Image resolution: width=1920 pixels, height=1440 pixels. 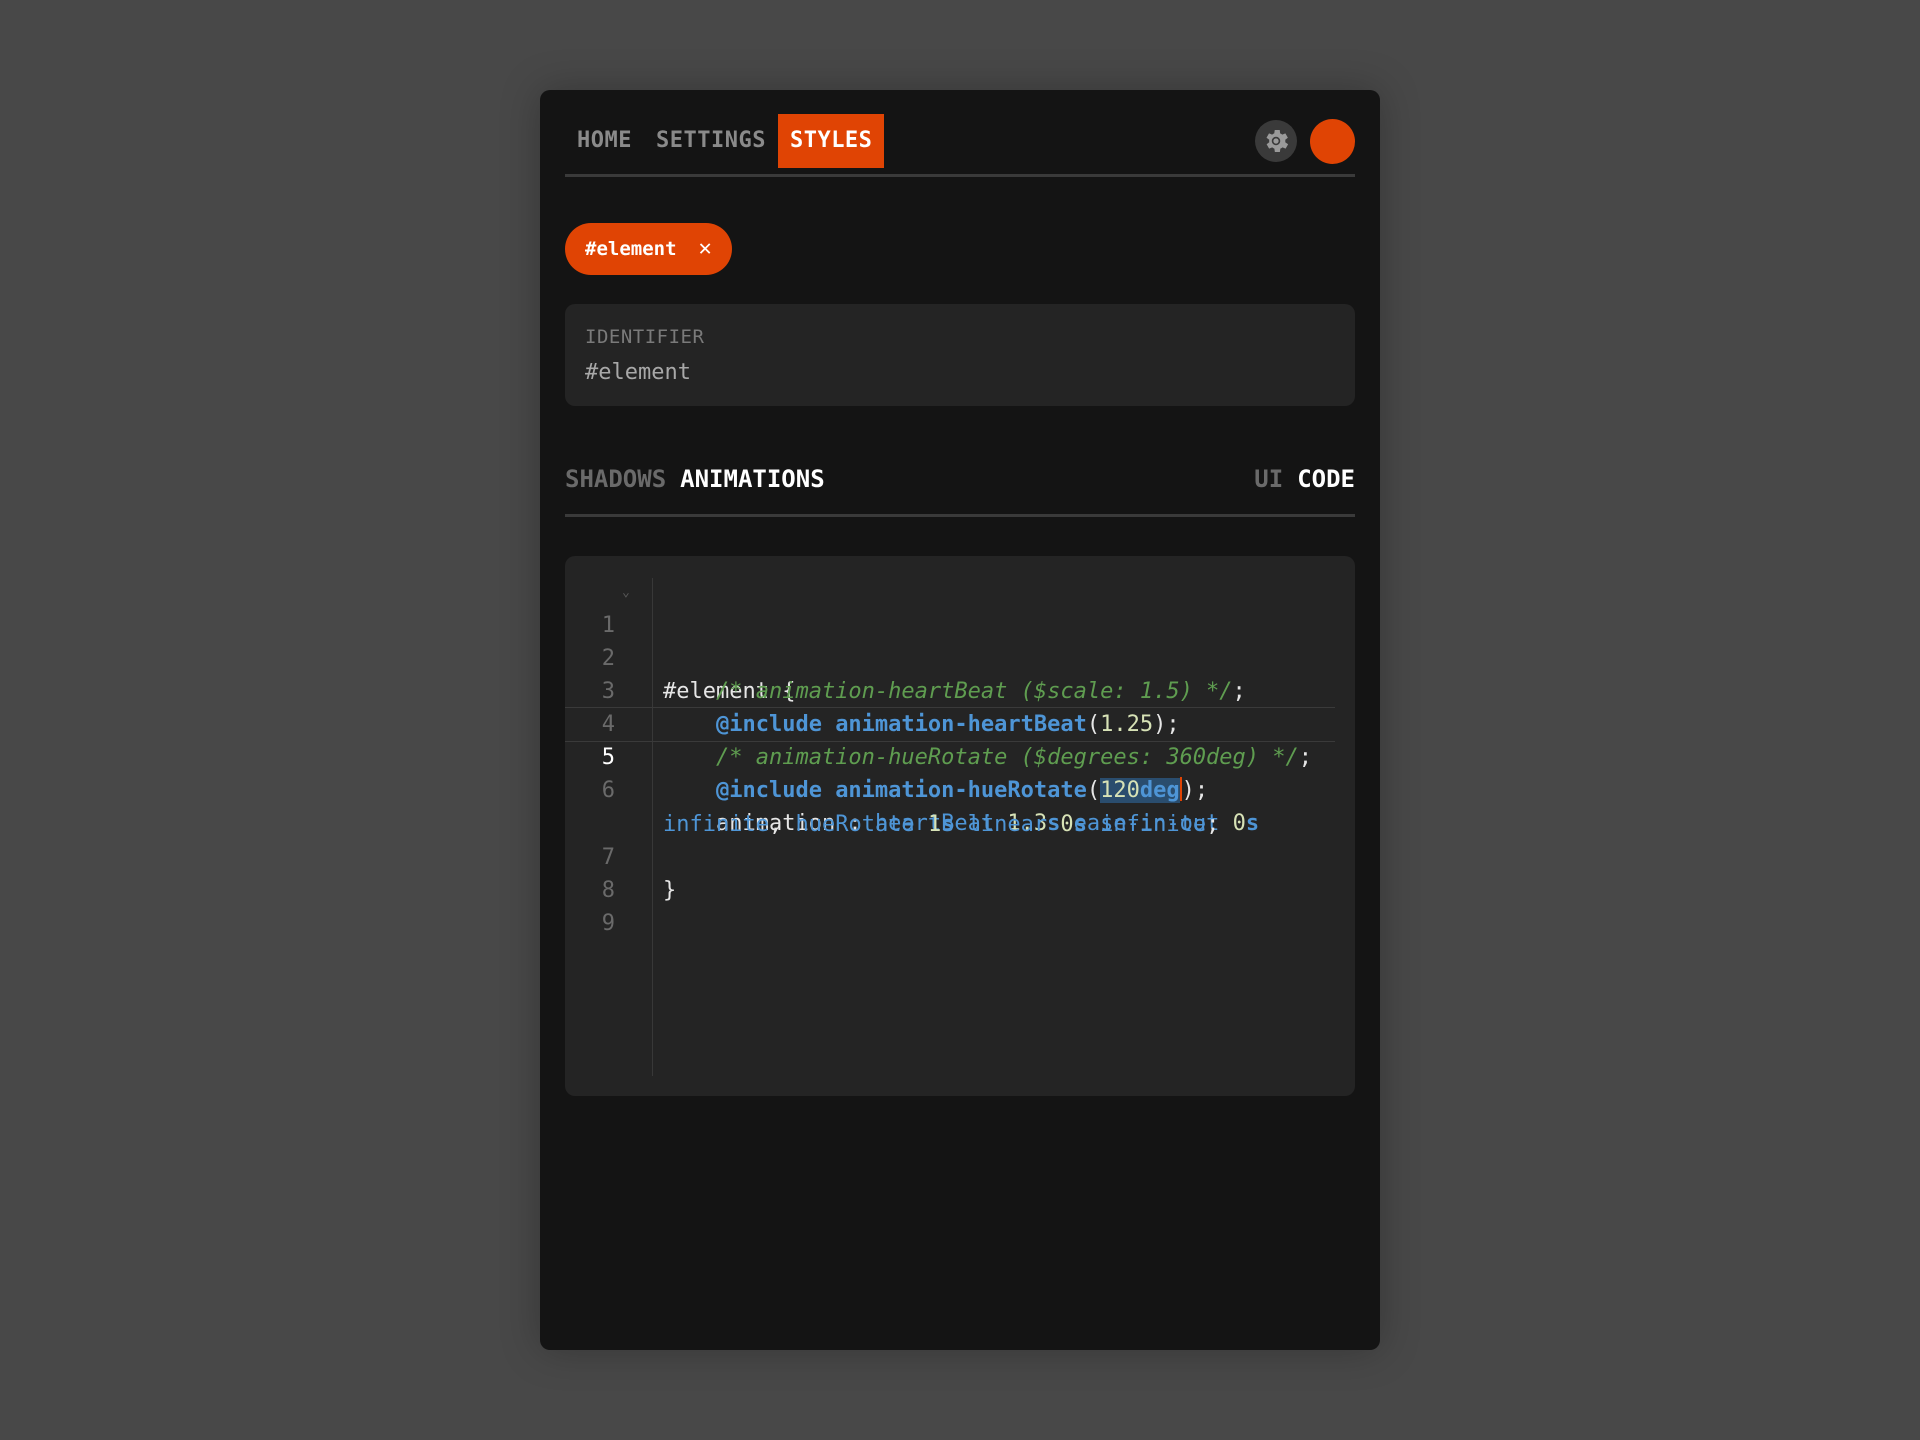 What do you see at coordinates (645, 337) in the screenshot?
I see `identifier-label: IDENTIFIER` at bounding box center [645, 337].